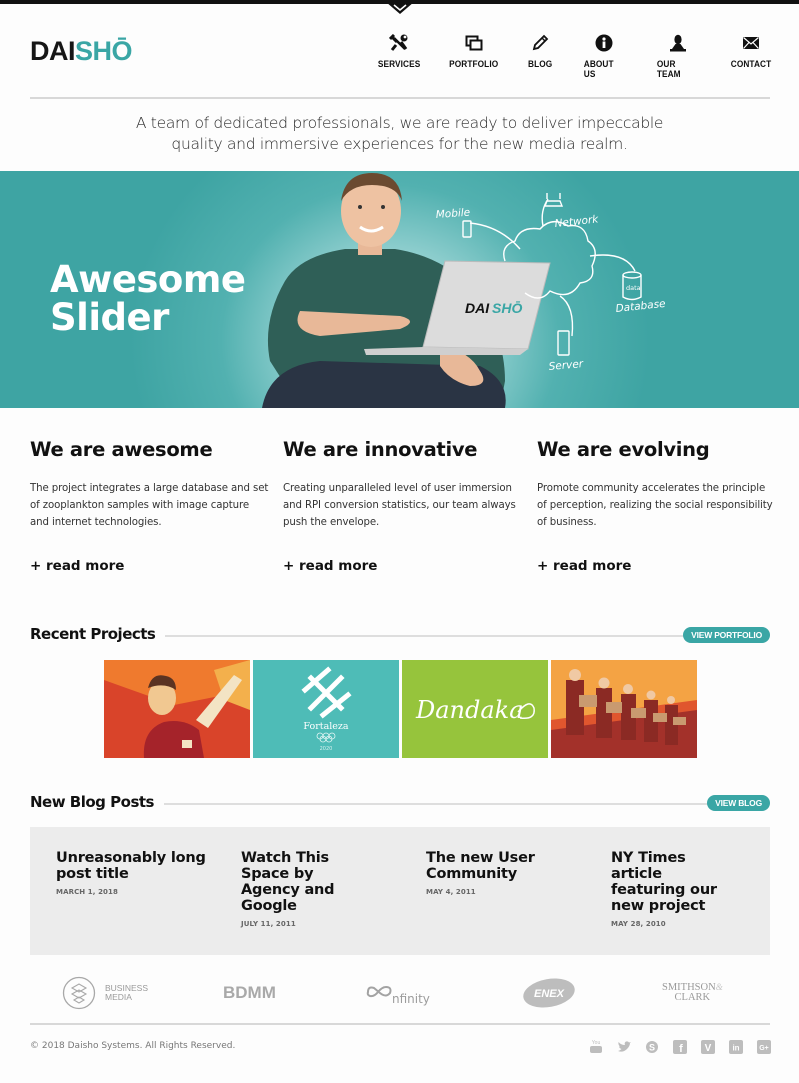  I want to click on user-icon, so click(678, 43).